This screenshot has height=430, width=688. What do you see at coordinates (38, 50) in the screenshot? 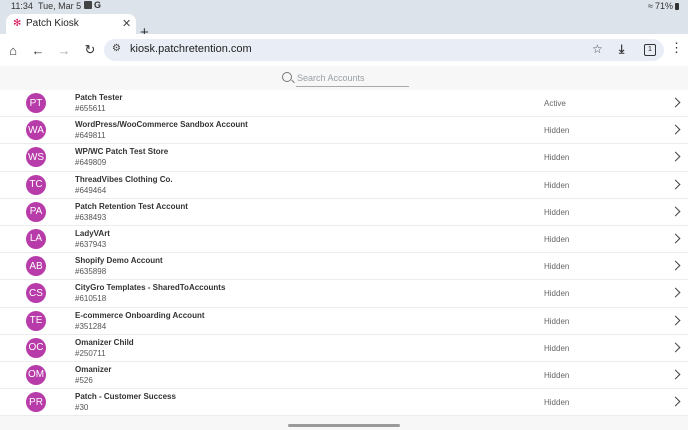
I see `back-arrow-icon: ←` at bounding box center [38, 50].